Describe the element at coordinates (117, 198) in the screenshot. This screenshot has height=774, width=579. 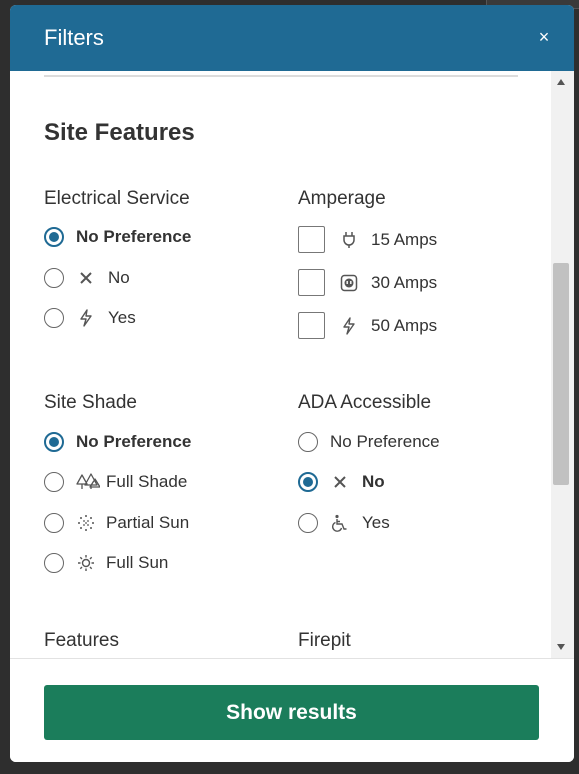
I see `electrical-service-label: Electrical Service` at that location.